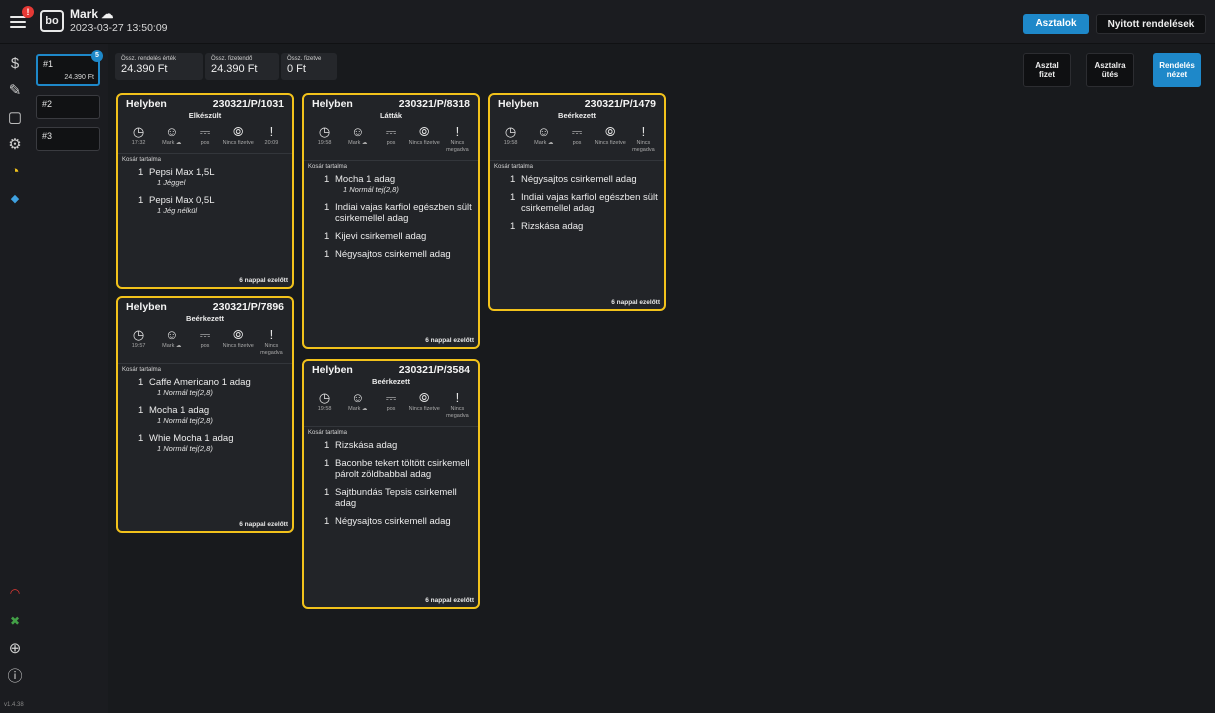 The height and width of the screenshot is (713, 1215). Describe the element at coordinates (1177, 70) in the screenshot. I see `order-view-button: Rendelés nézet` at that location.